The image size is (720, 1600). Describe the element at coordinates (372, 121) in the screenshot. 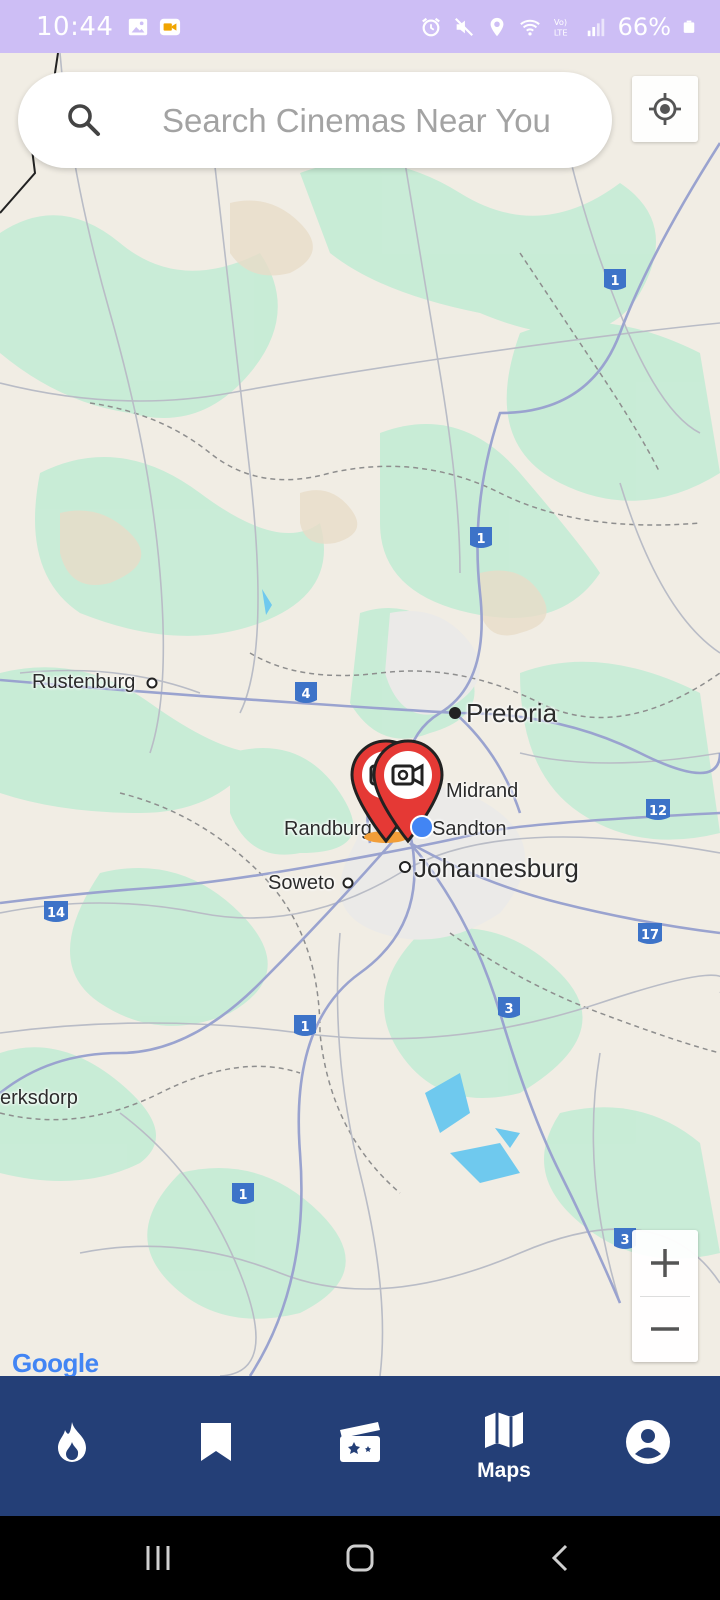

I see `search-input` at that location.